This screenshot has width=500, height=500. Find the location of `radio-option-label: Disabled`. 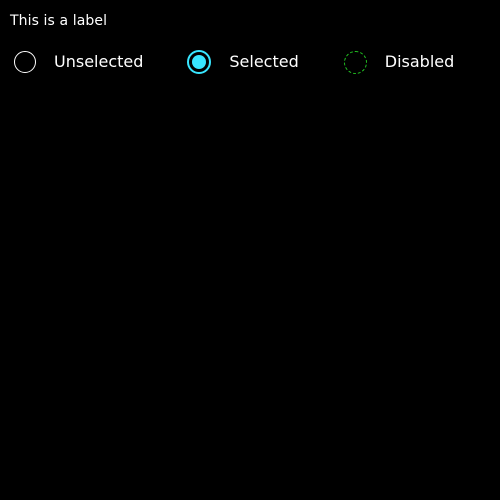

radio-option-label: Disabled is located at coordinates (419, 61).